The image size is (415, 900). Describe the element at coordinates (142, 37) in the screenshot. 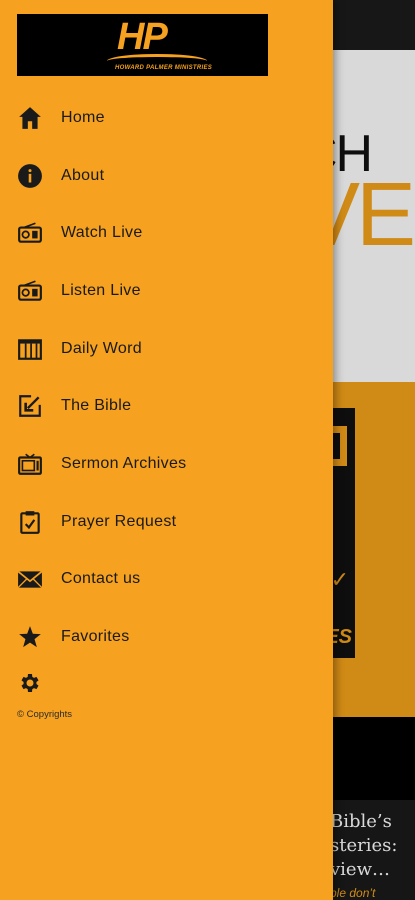

I see `logo-mark: HP` at that location.